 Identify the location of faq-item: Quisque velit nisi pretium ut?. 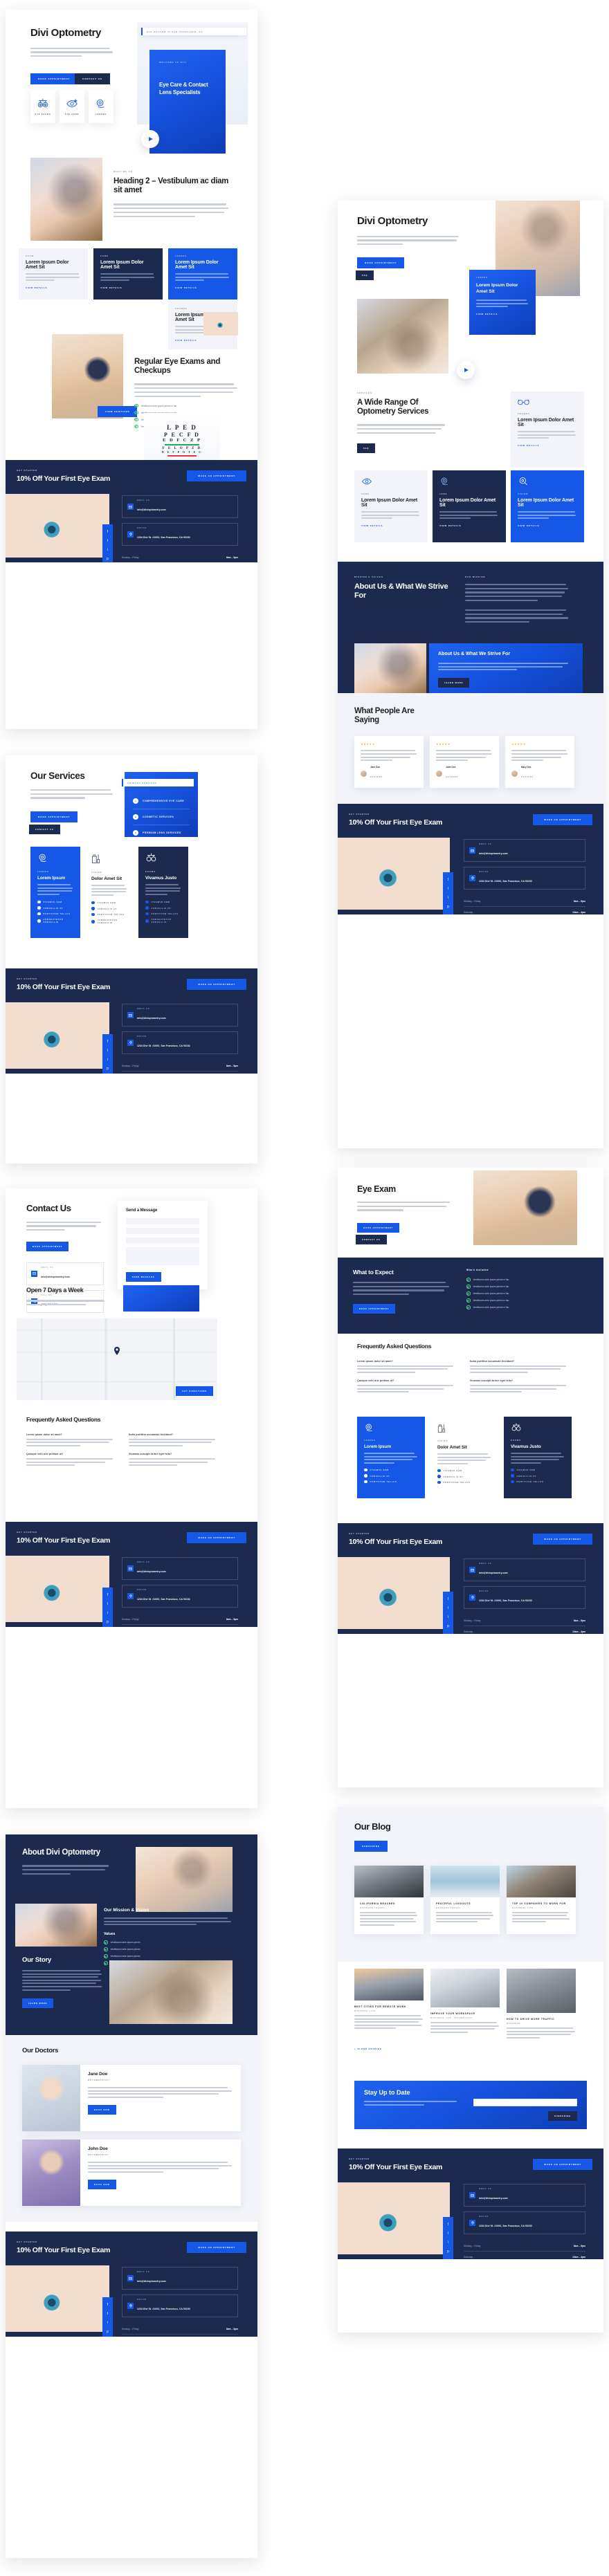
(407, 1386).